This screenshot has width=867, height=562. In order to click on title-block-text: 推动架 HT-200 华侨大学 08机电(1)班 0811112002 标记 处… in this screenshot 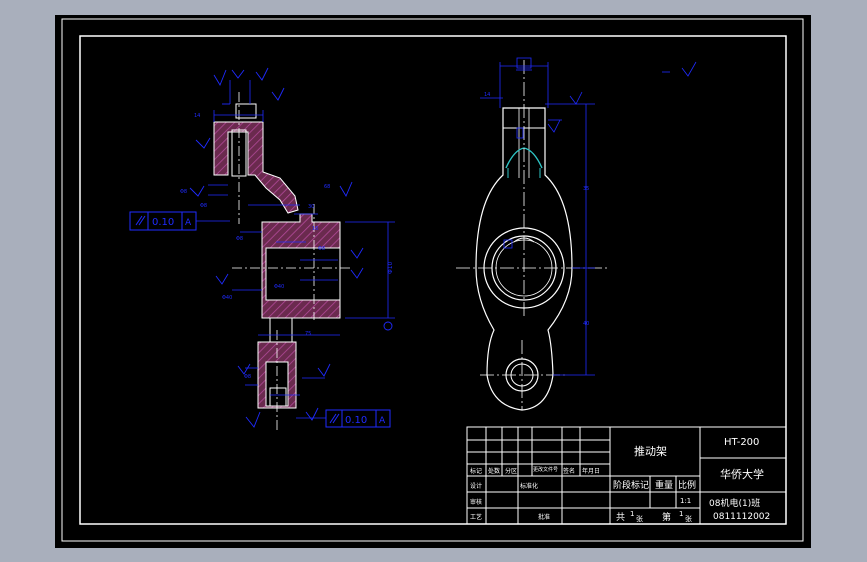, I will do `click(620, 480)`.